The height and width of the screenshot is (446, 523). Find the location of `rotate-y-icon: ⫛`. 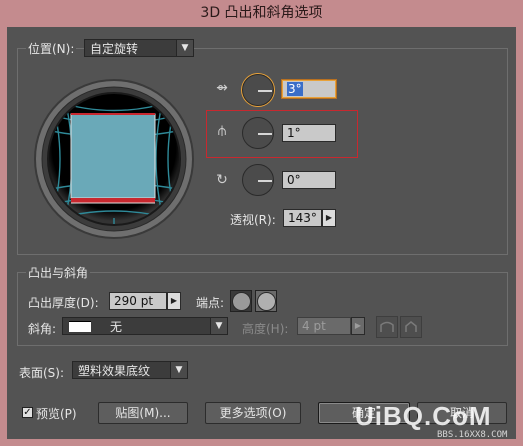

rotate-y-icon: ⫛ is located at coordinates (222, 131).